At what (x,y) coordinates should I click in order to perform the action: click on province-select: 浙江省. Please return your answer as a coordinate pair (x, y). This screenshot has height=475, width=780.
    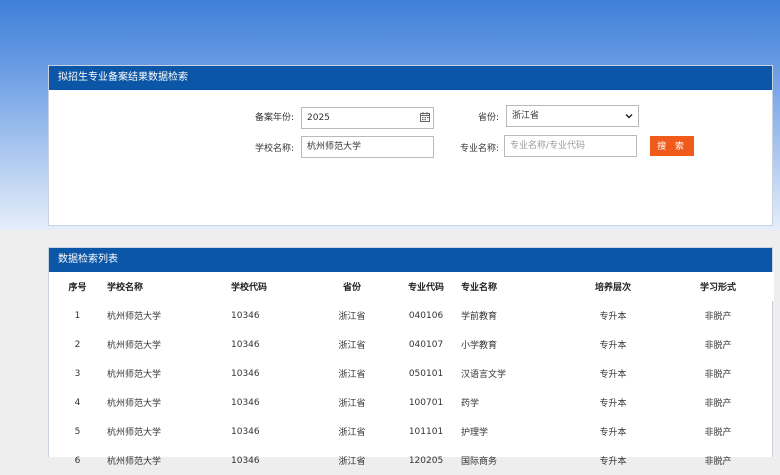
    Looking at the image, I should click on (572, 116).